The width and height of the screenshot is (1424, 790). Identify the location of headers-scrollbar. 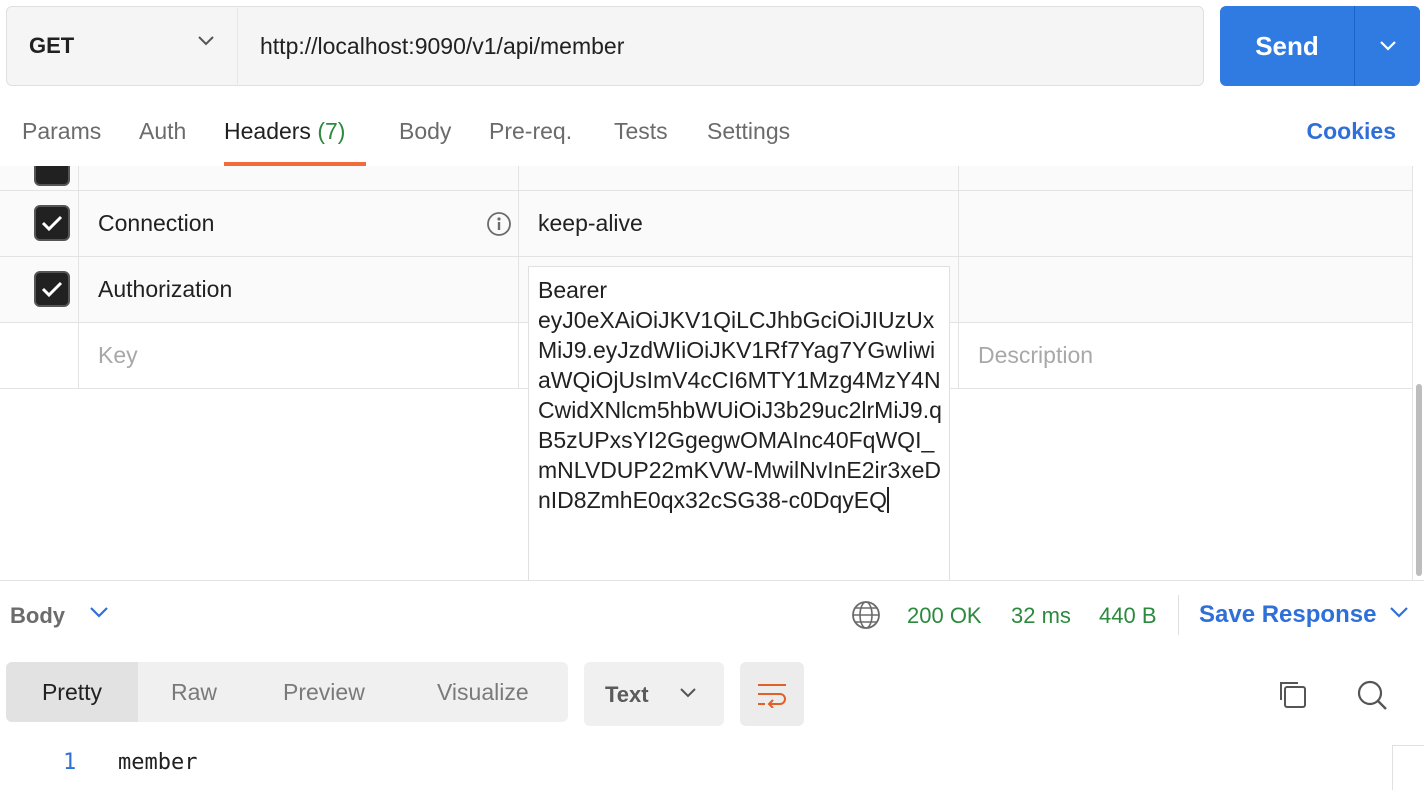
(1419, 480).